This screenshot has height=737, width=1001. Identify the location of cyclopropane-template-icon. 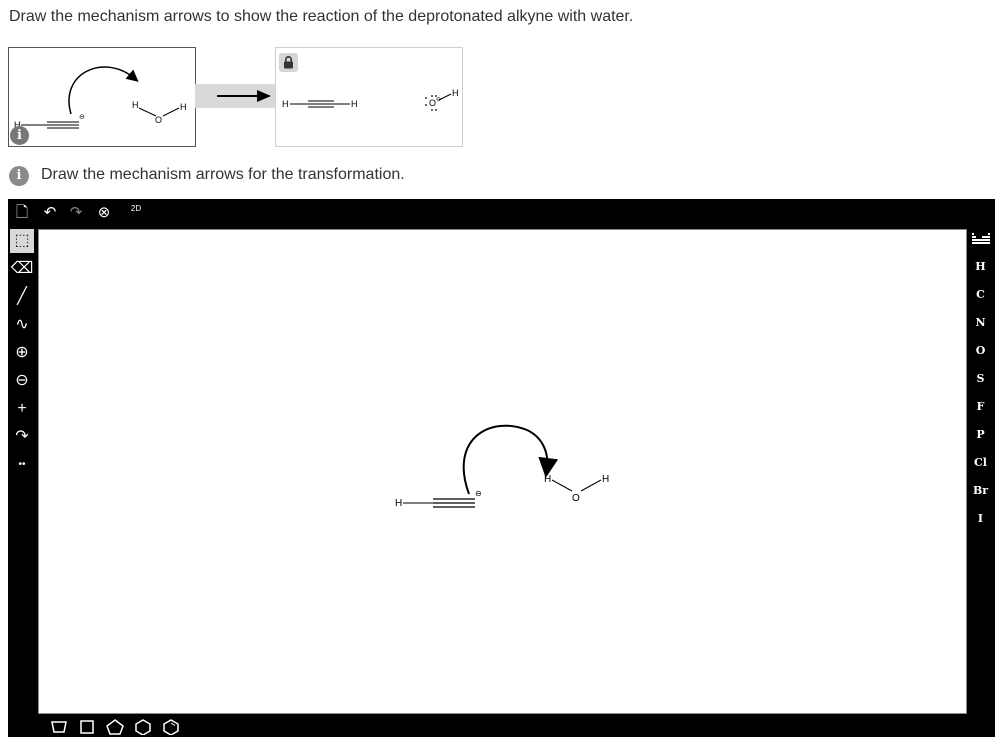
(59, 727).